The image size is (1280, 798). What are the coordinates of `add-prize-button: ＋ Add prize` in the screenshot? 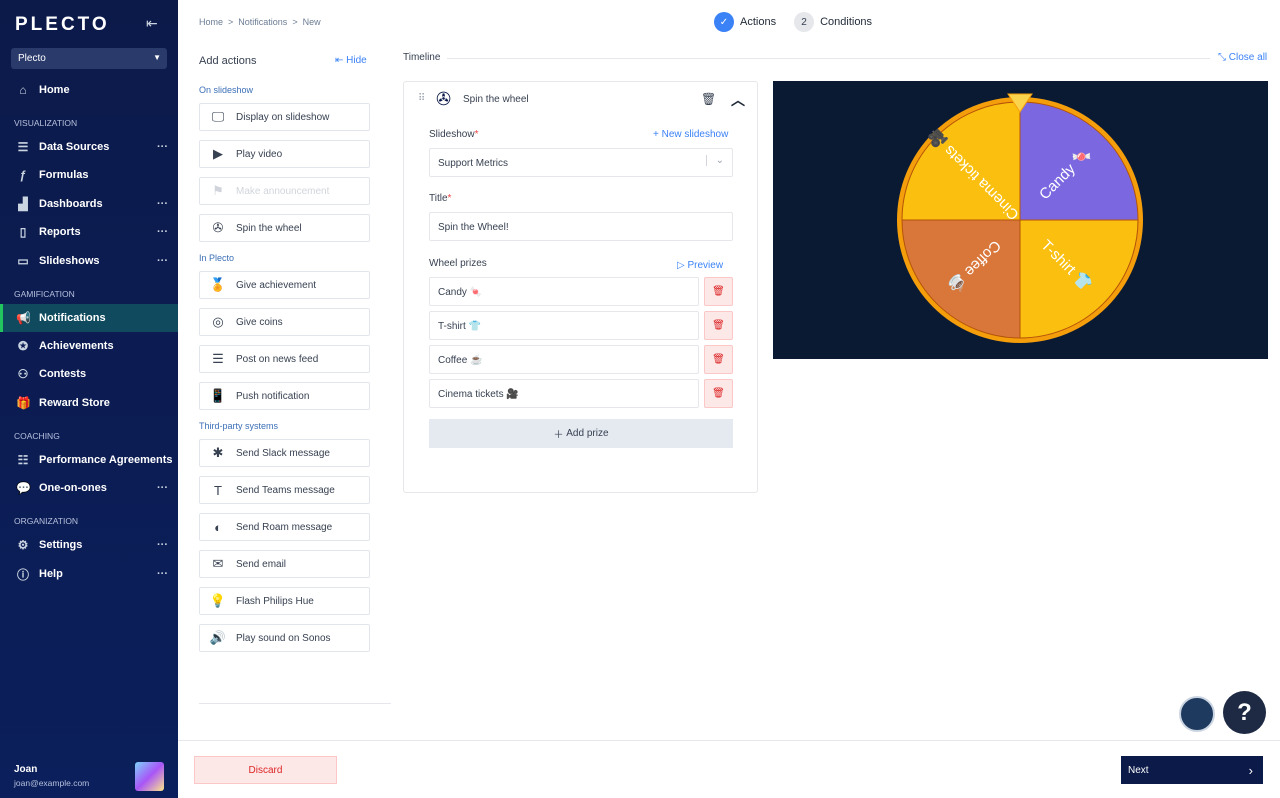 It's located at (581, 433).